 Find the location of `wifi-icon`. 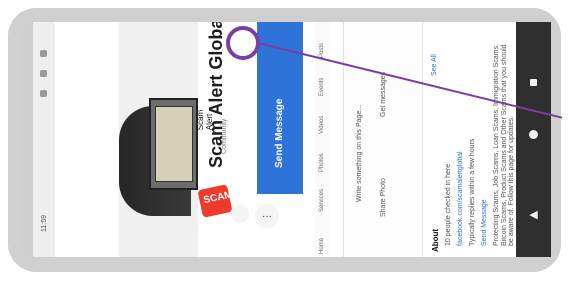

wifi-icon is located at coordinates (43, 73).